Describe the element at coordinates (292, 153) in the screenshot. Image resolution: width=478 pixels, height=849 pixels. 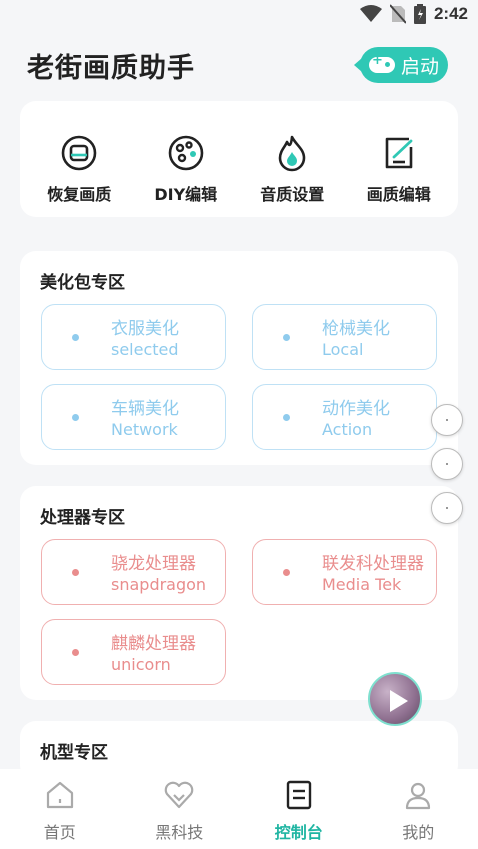
I see `flame-icon` at that location.